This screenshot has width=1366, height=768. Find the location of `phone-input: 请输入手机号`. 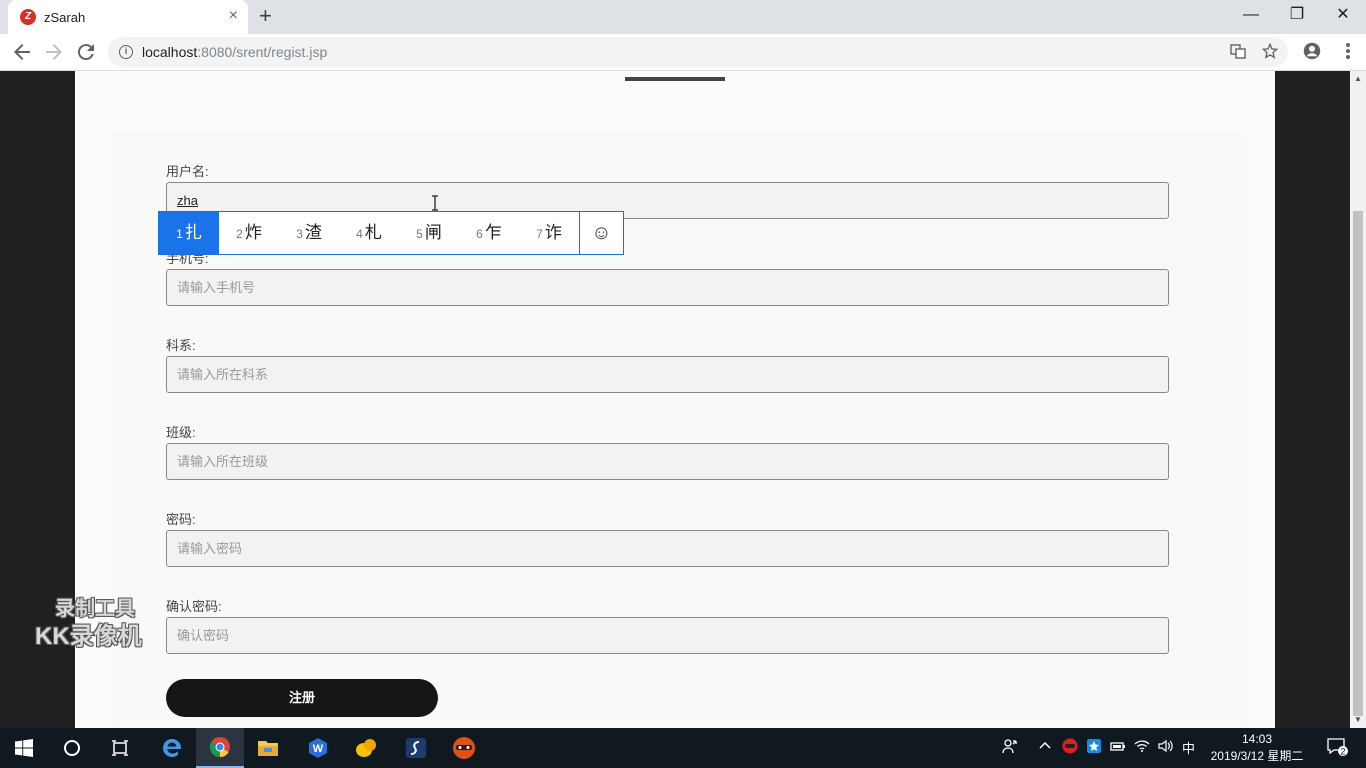

phone-input: 请输入手机号 is located at coordinates (667, 287).